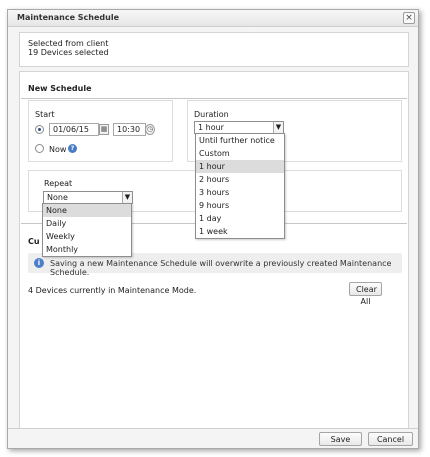  Describe the element at coordinates (240, 166) in the screenshot. I see `duration-option-selected: 1 hour` at that location.